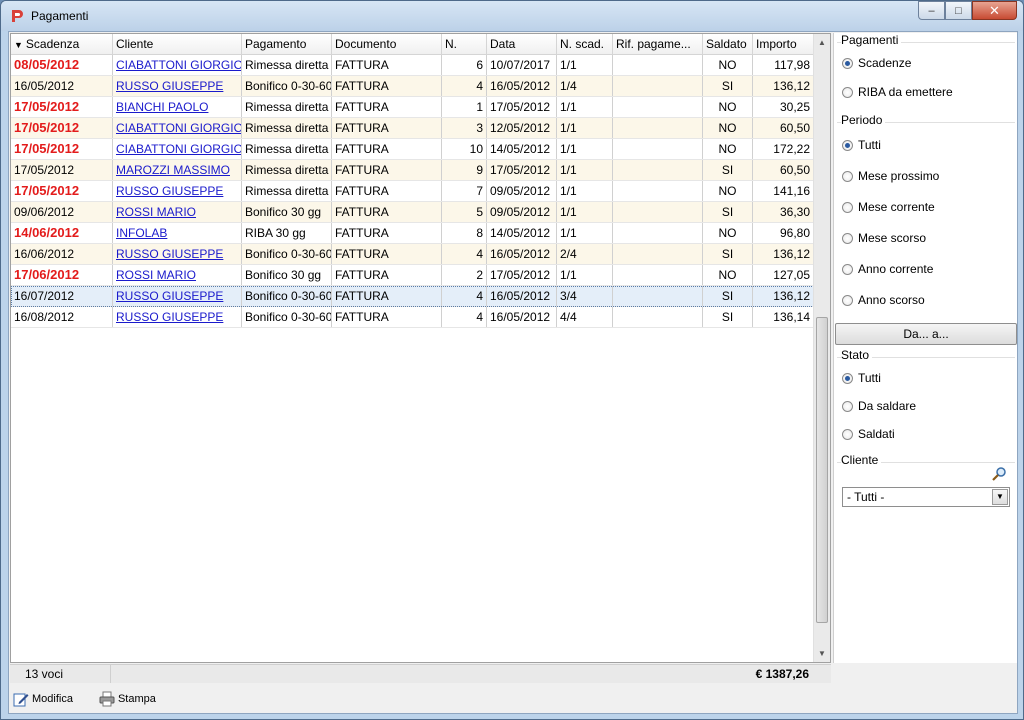 The height and width of the screenshot is (720, 1024). I want to click on search-icon, so click(999, 474).